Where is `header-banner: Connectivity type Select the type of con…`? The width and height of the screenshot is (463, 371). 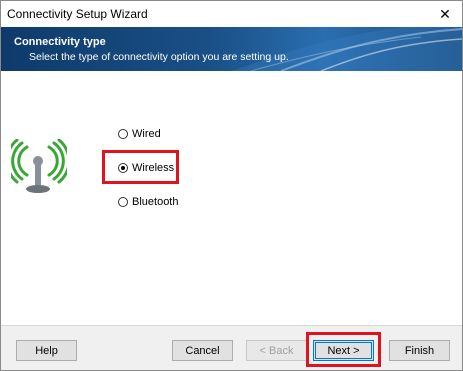
header-banner: Connectivity type Select the type of con… is located at coordinates (231, 49).